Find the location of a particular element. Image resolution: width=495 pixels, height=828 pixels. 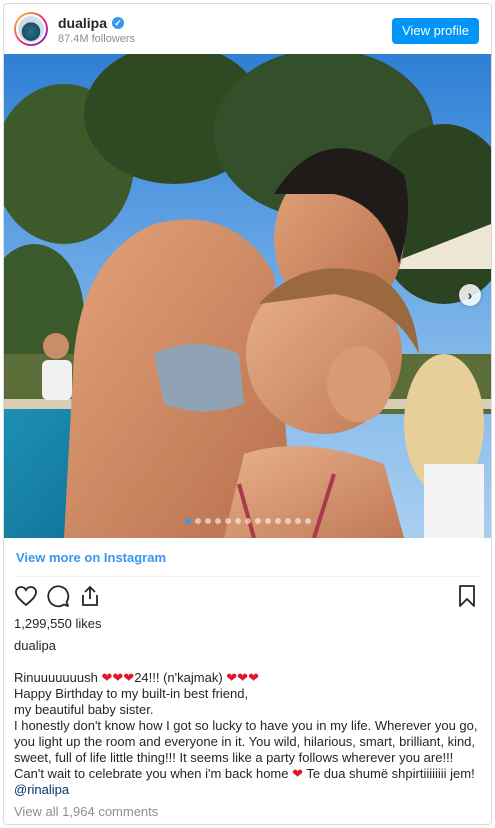

next-slide-icon: › is located at coordinates (470, 295).